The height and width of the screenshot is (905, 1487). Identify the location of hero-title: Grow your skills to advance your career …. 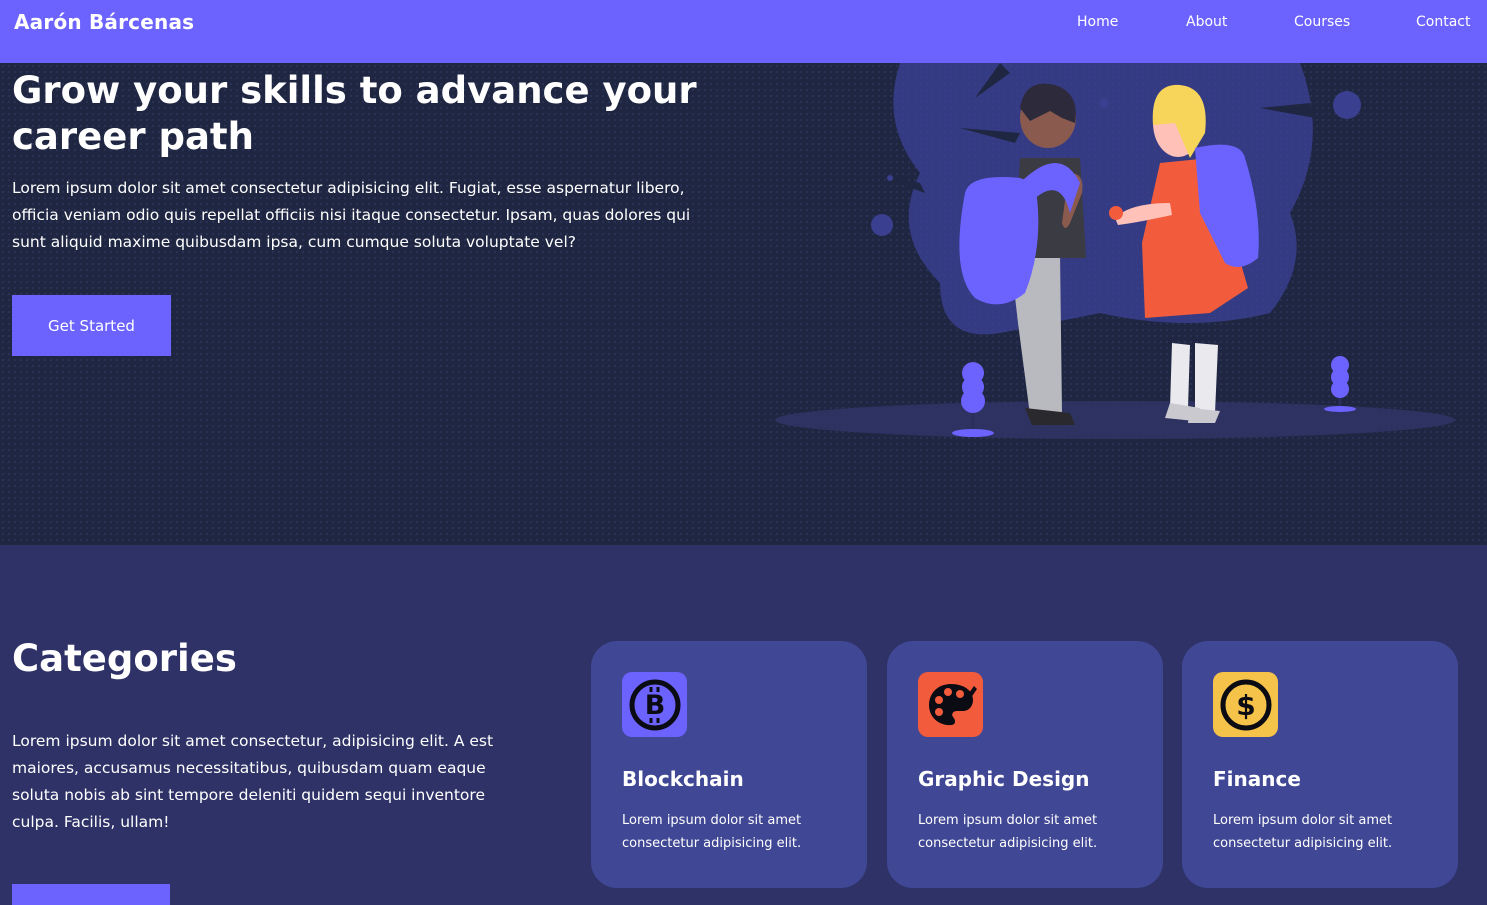
(354, 113).